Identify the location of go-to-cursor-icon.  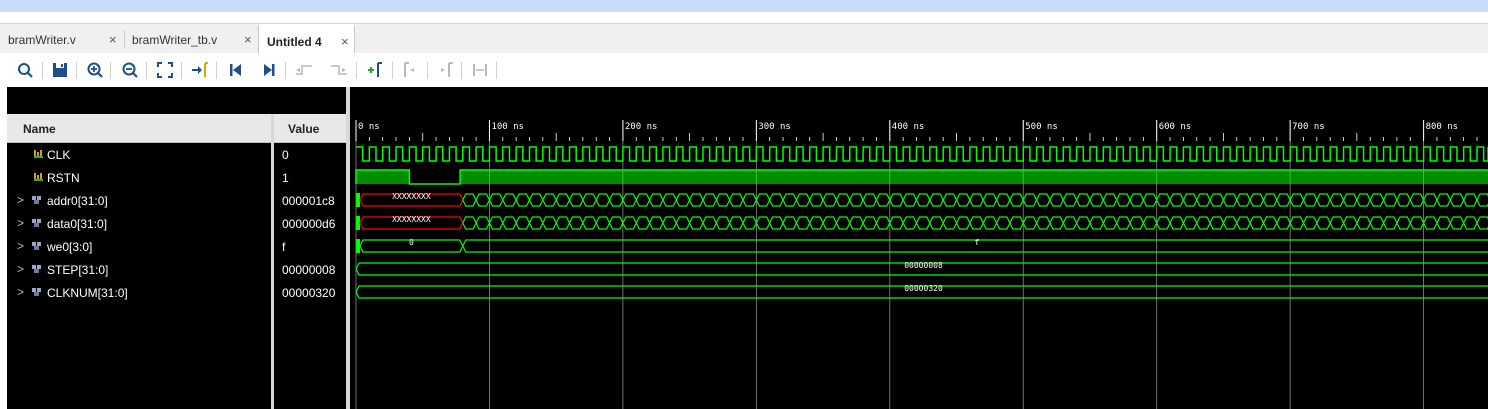
(200, 70).